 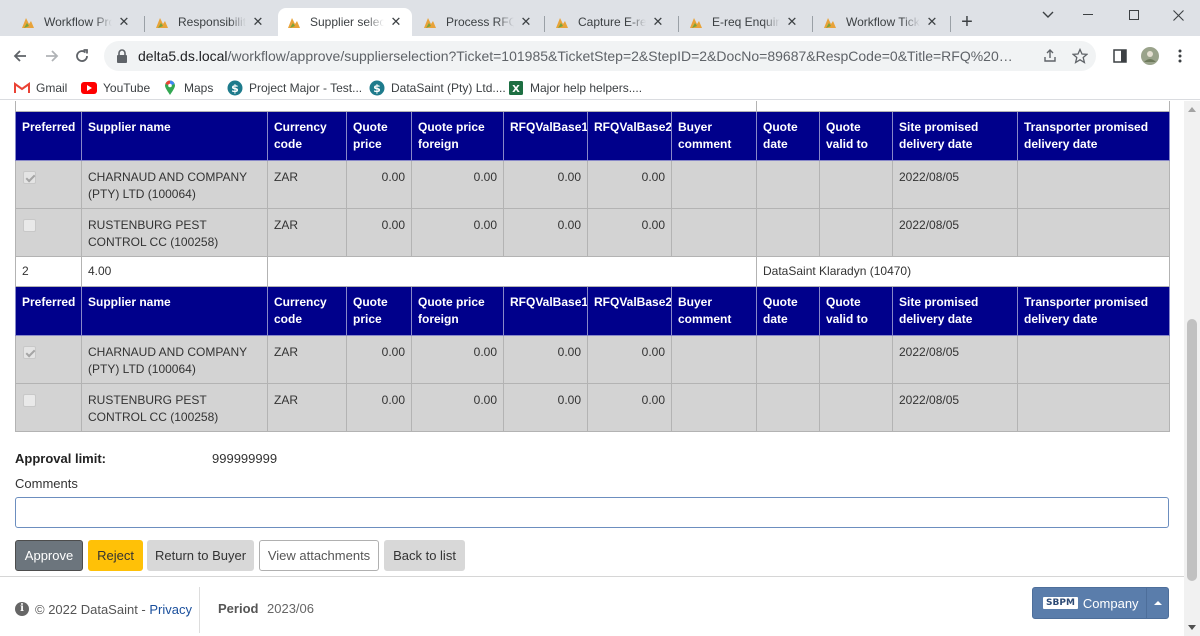 I want to click on approve-button: Approve, so click(x=49, y=555).